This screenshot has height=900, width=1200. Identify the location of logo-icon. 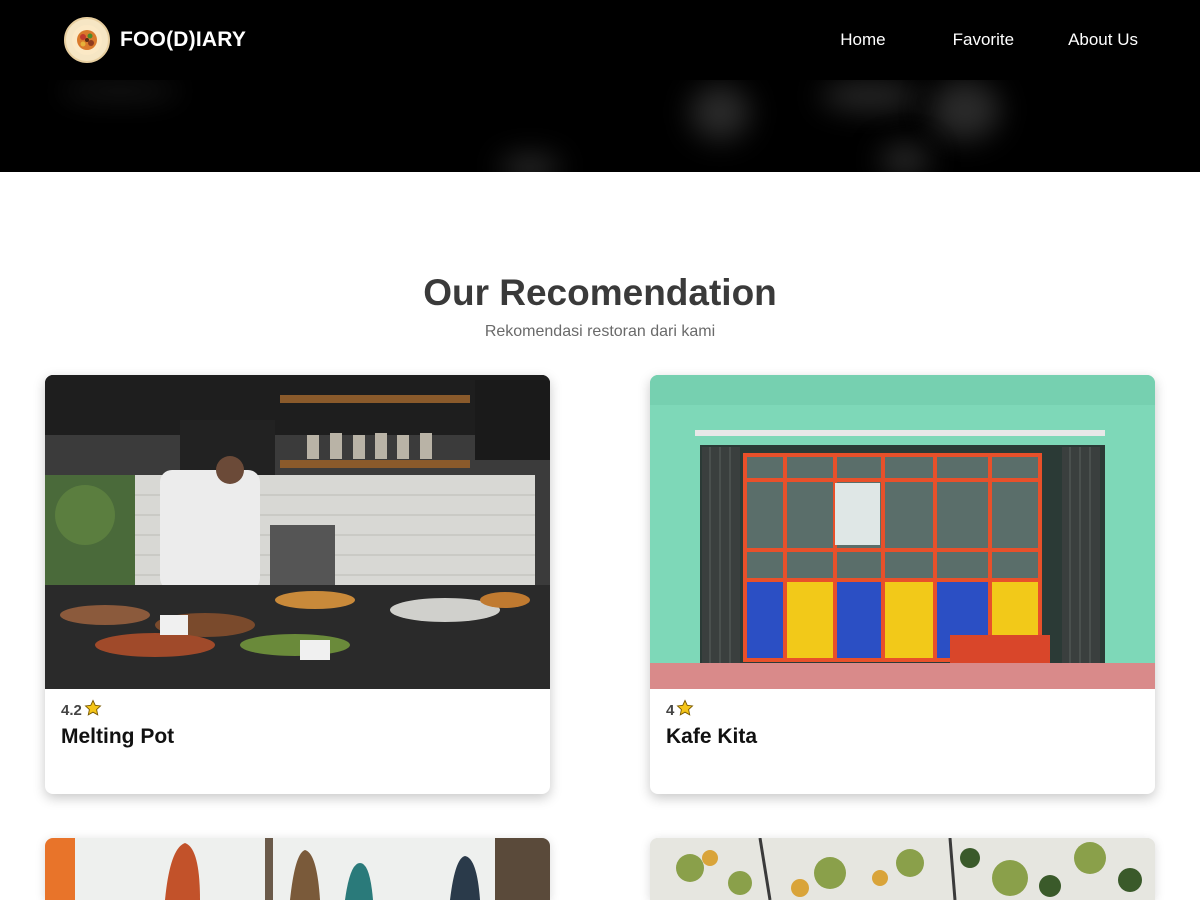
(87, 40).